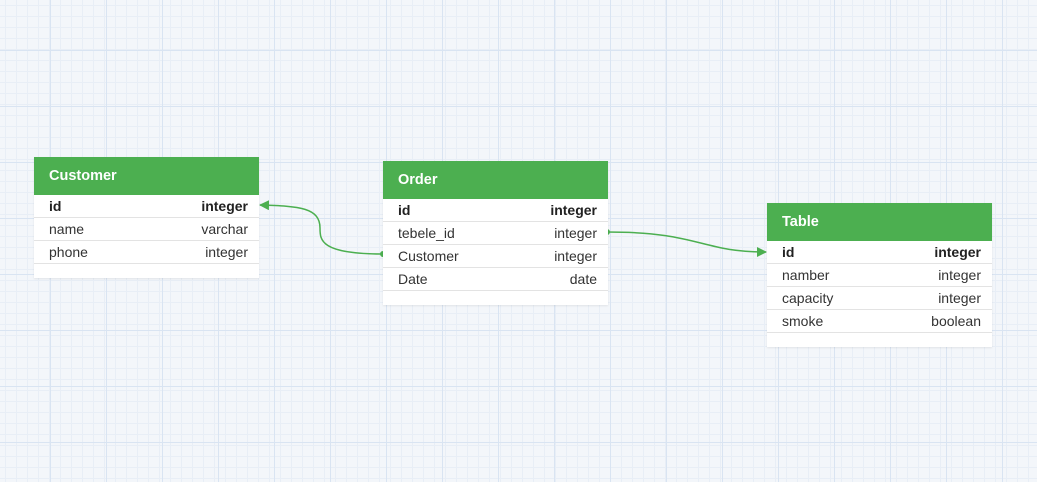 This screenshot has width=1037, height=482. I want to click on customer-attr-phone: phone integer, so click(146, 252).